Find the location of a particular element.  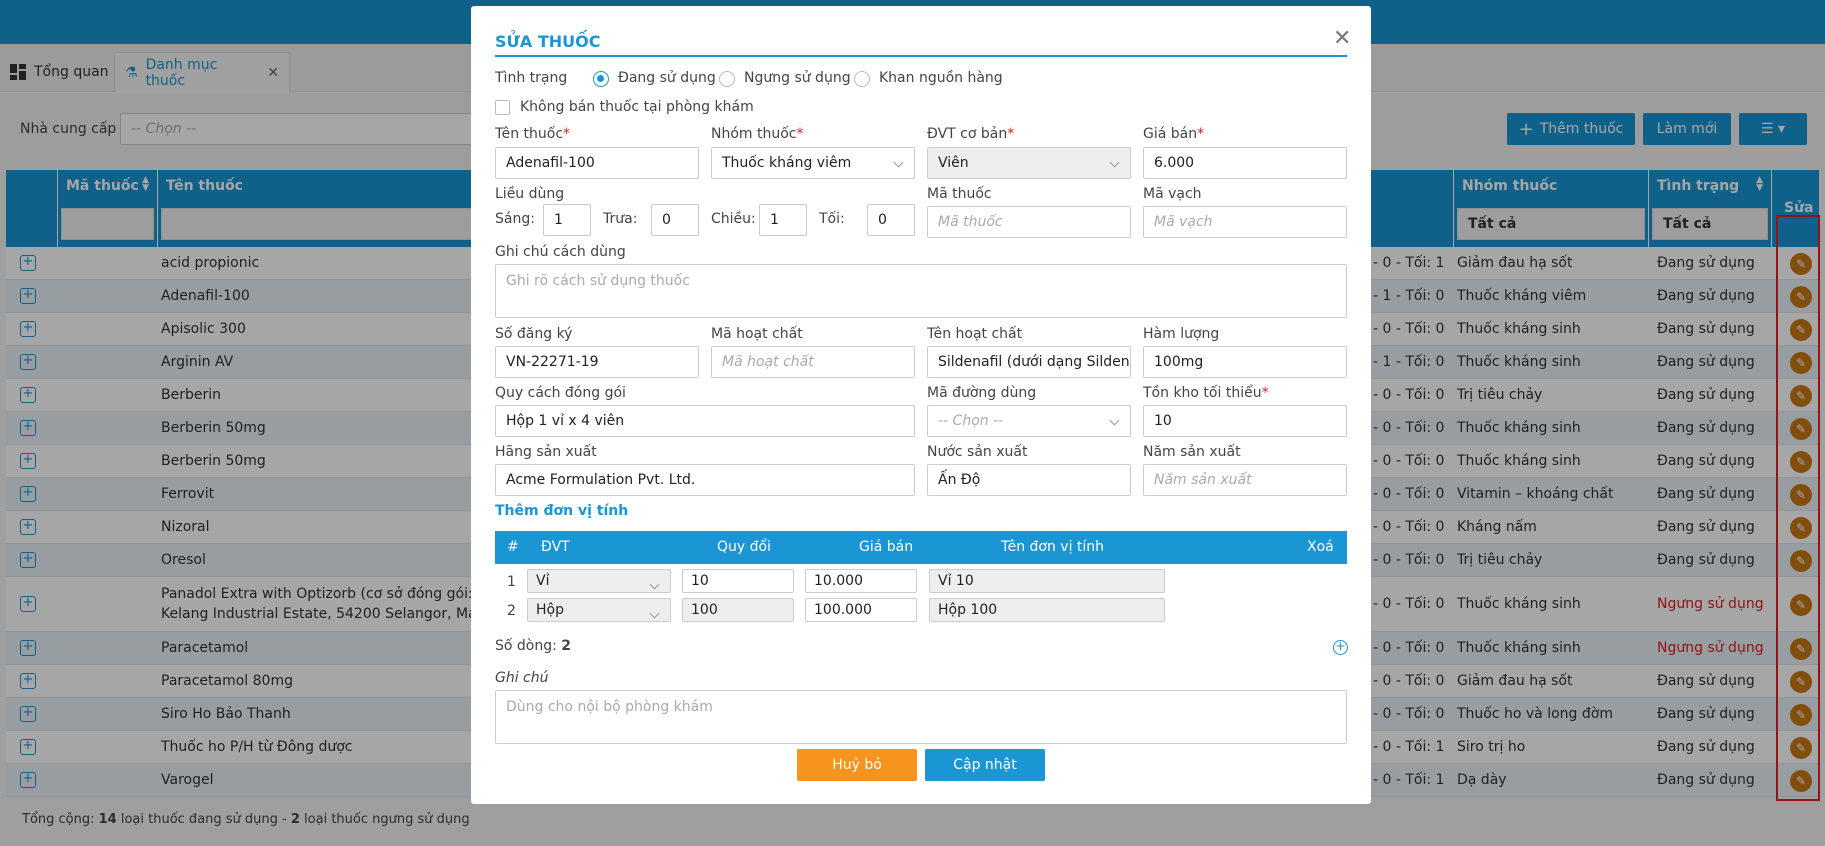

active-code-label: Mã hoạt chất is located at coordinates (757, 334).